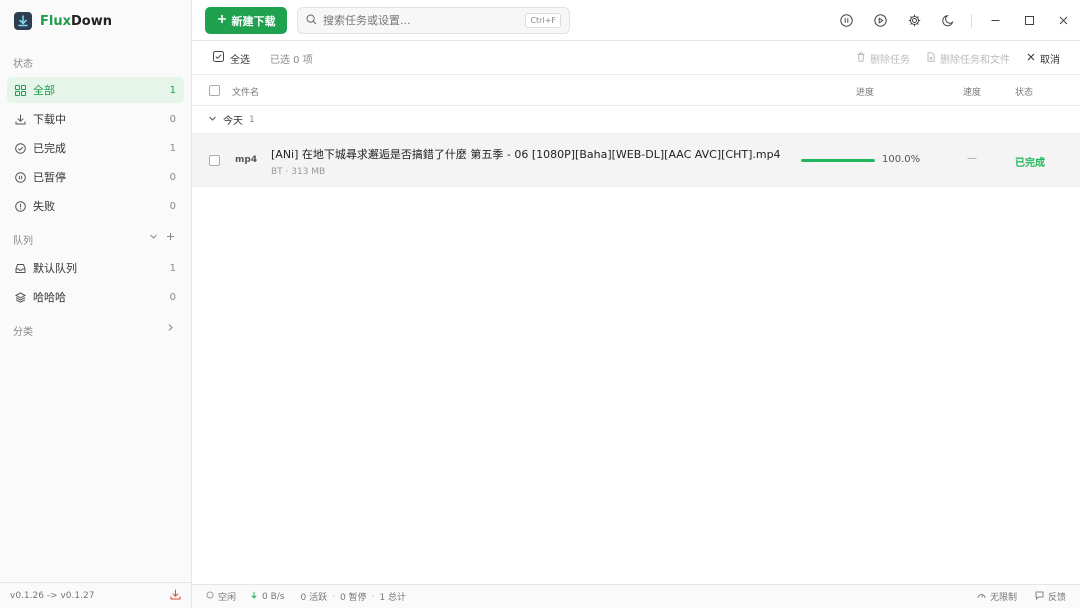  What do you see at coordinates (311, 21) in the screenshot?
I see `search-icon` at bounding box center [311, 21].